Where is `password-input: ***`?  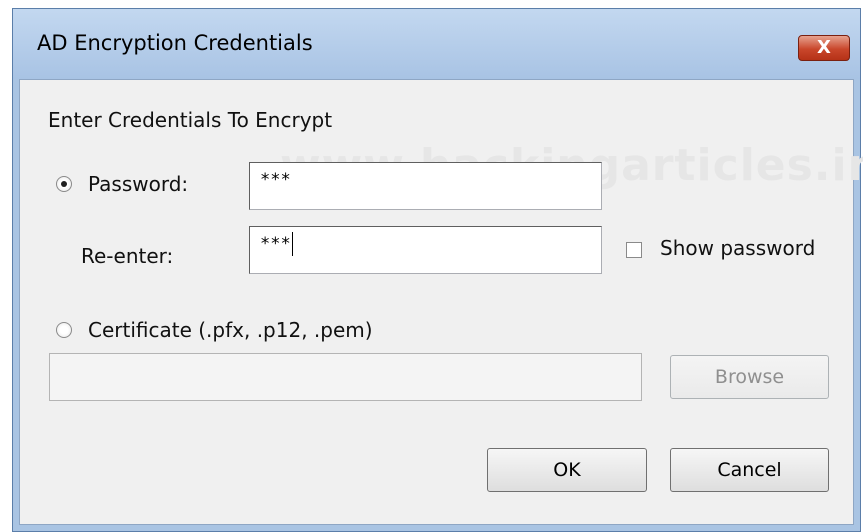 password-input: *** is located at coordinates (425, 186).